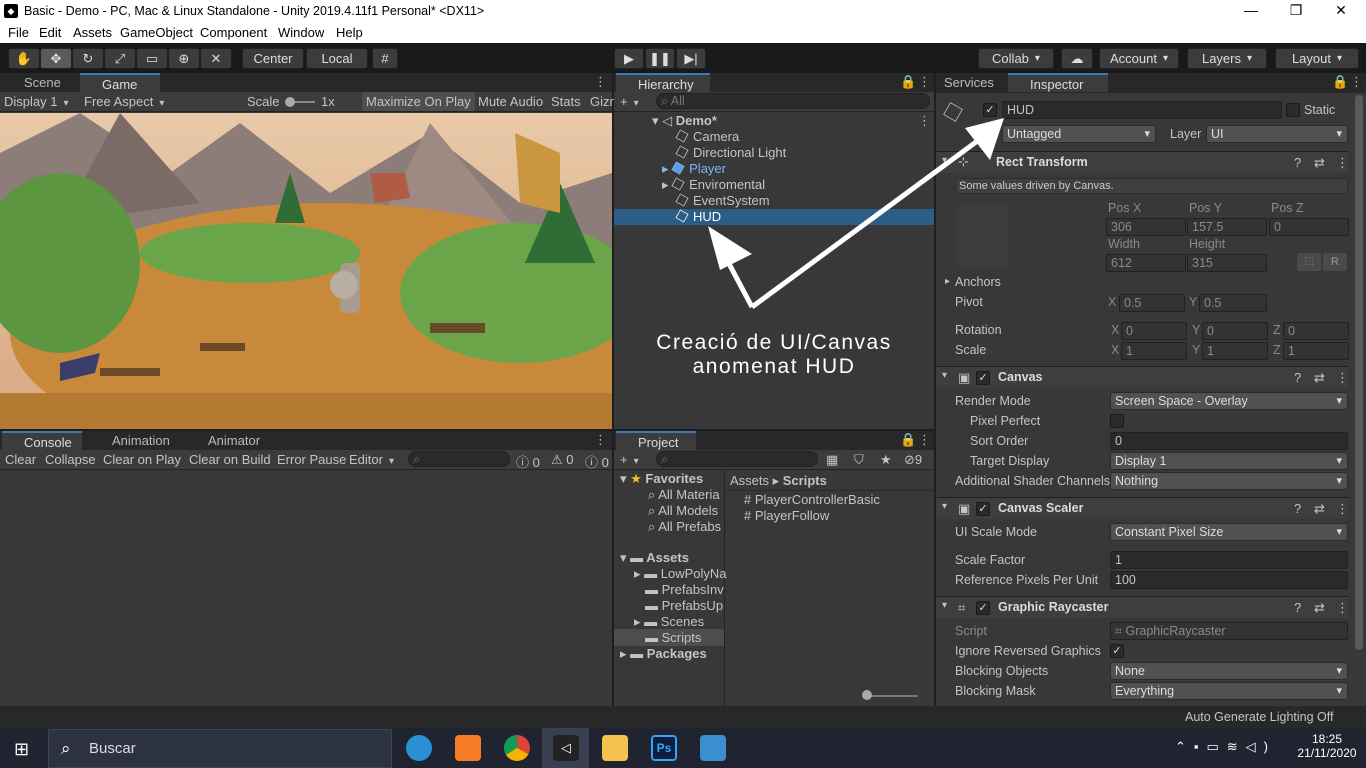  Describe the element at coordinates (120, 58) in the screenshot. I see `scale-tool-icon: ⤢` at that location.